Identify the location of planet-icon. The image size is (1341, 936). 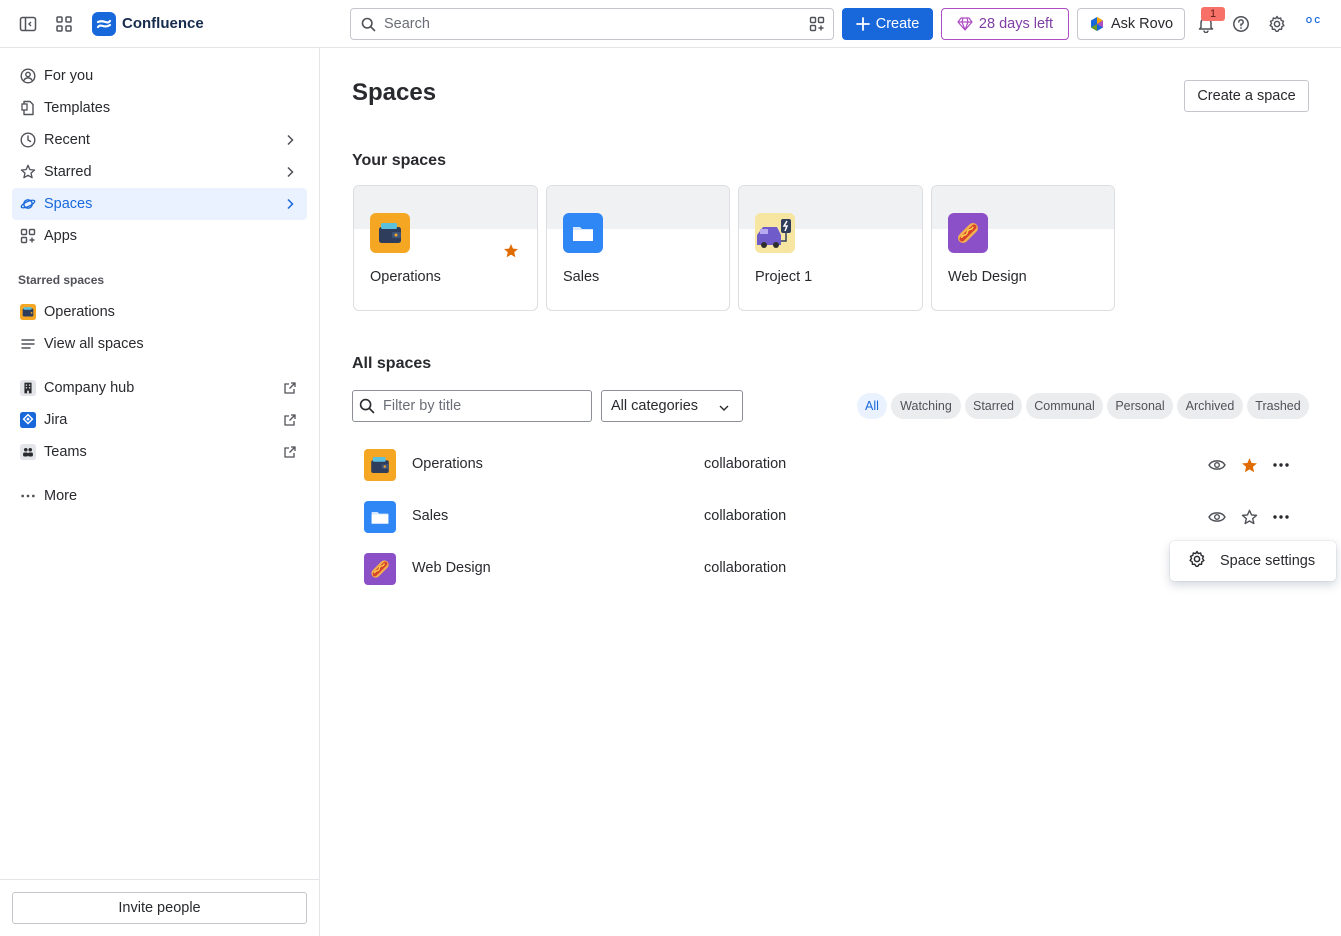
(28, 204).